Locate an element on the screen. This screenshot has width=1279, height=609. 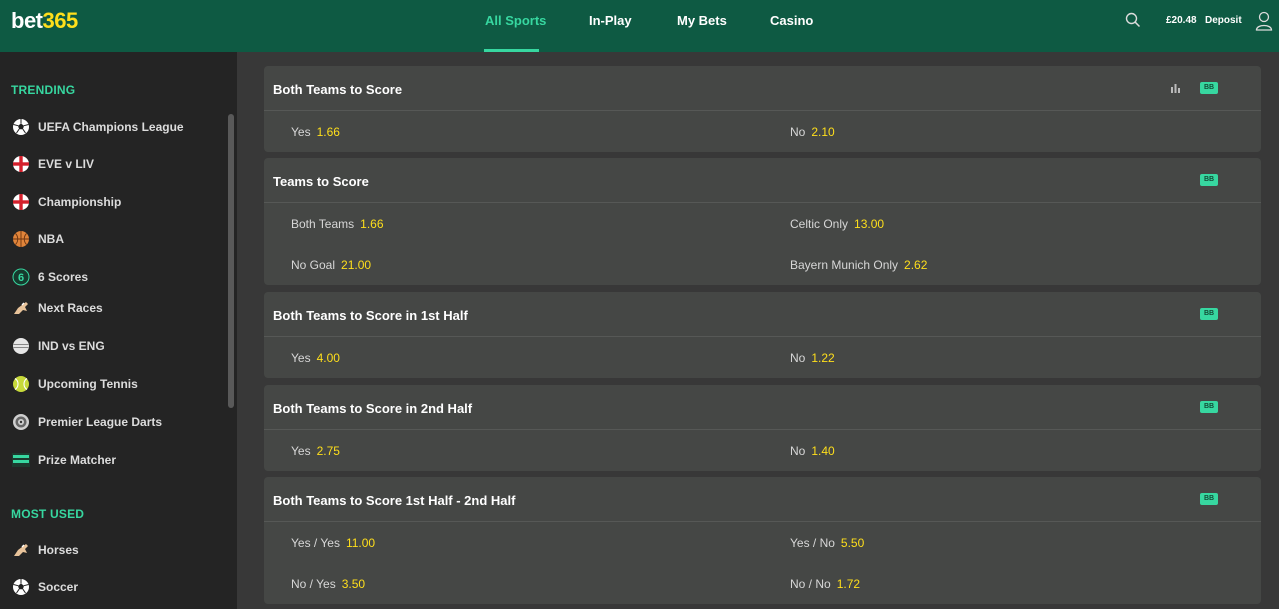
nav-all-sports: All Sports is located at coordinates (515, 26).